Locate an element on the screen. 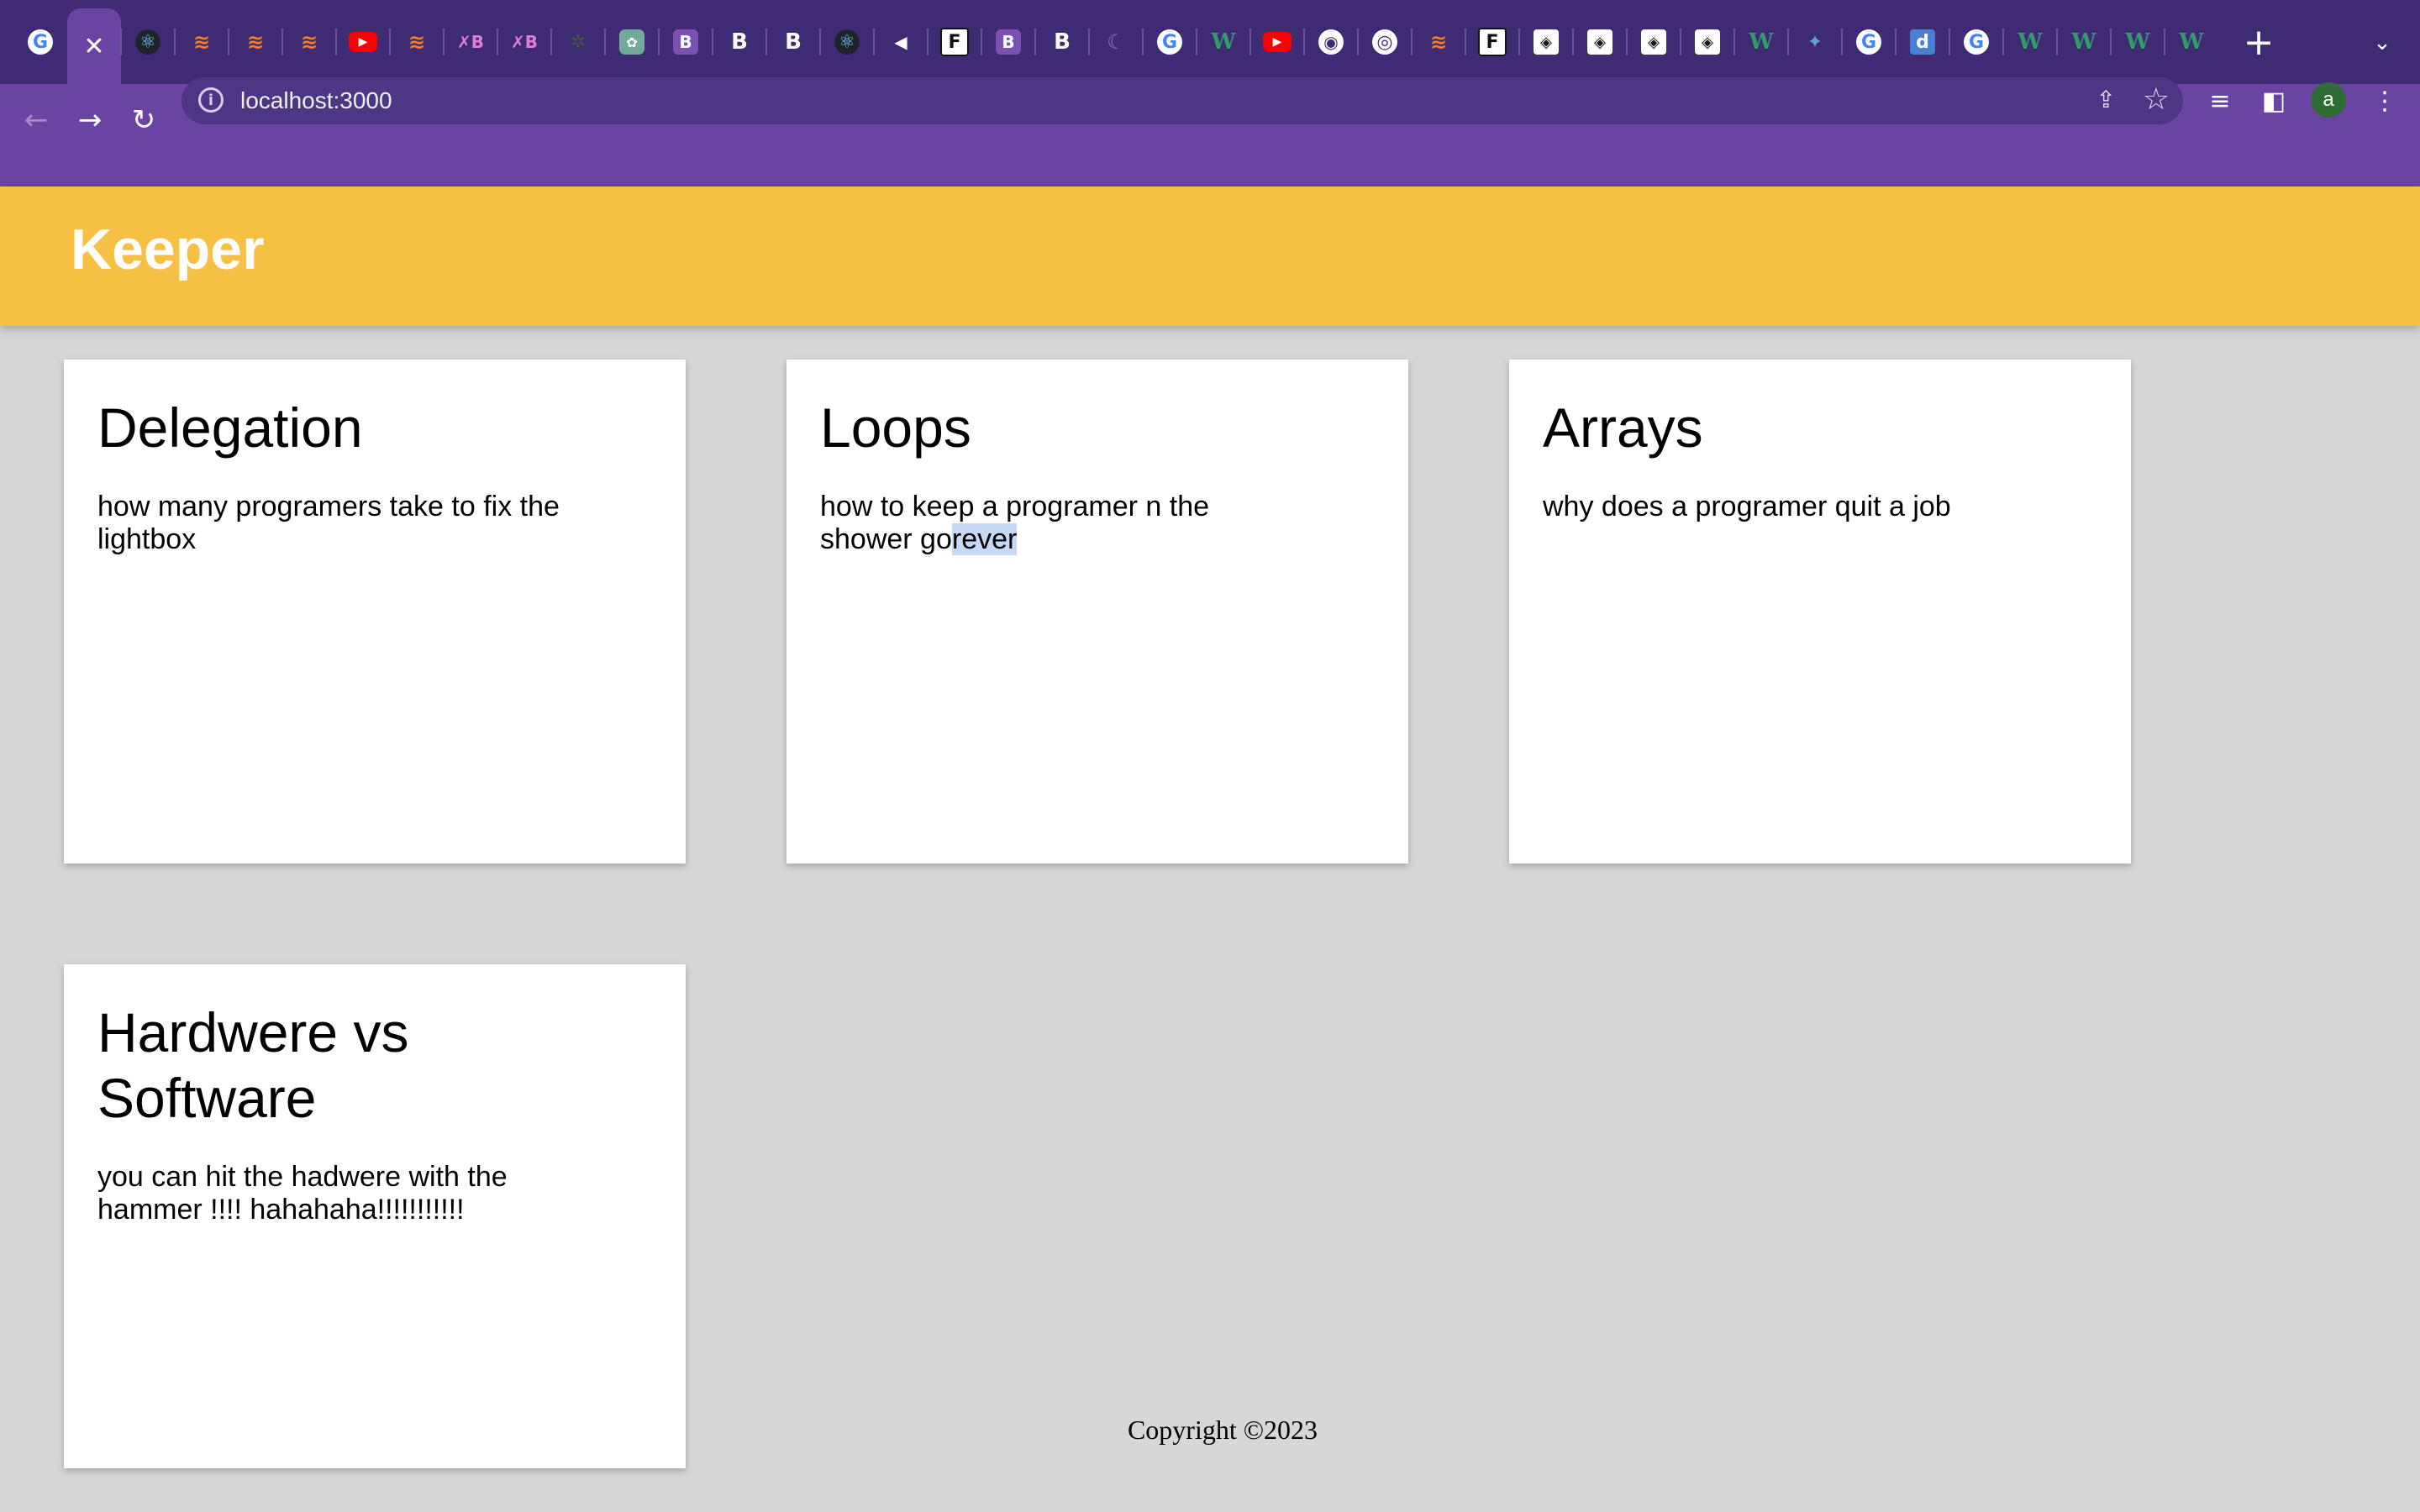 The height and width of the screenshot is (1512, 2420). browser-tab: ◀ is located at coordinates (901, 42).